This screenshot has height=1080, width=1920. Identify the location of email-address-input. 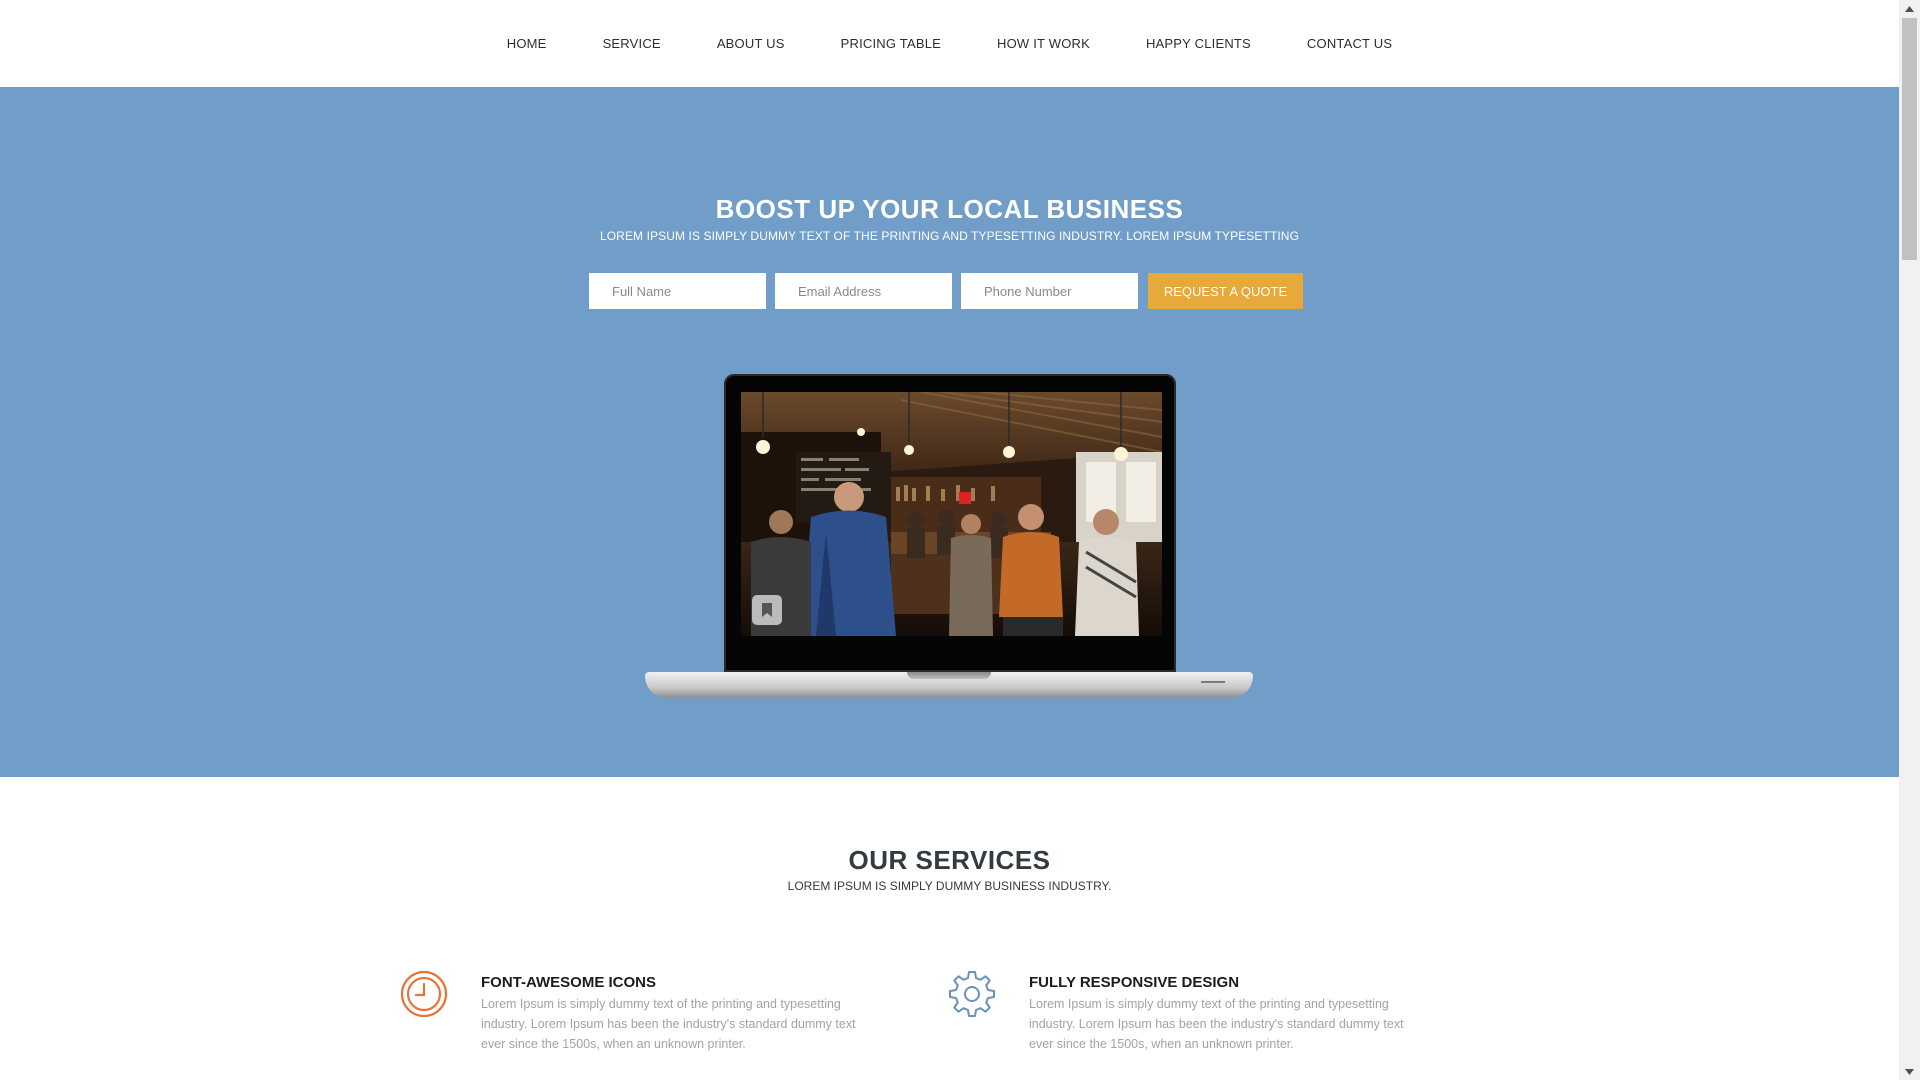
(863, 291).